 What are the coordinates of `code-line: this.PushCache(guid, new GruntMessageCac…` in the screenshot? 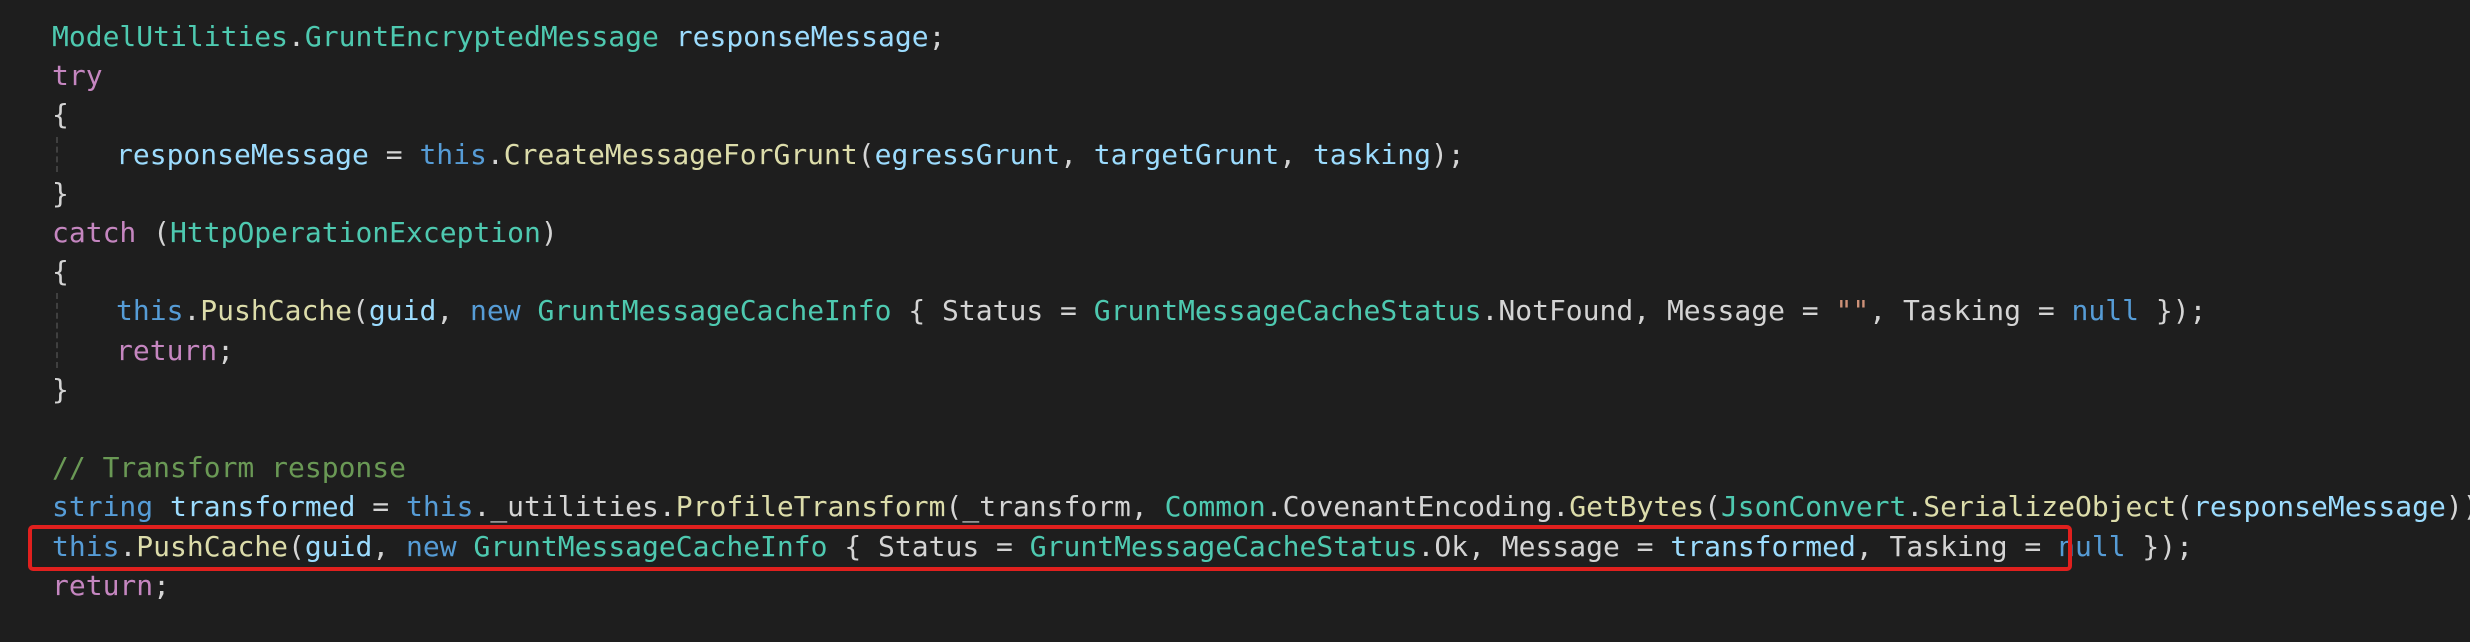 It's located at (1129, 310).